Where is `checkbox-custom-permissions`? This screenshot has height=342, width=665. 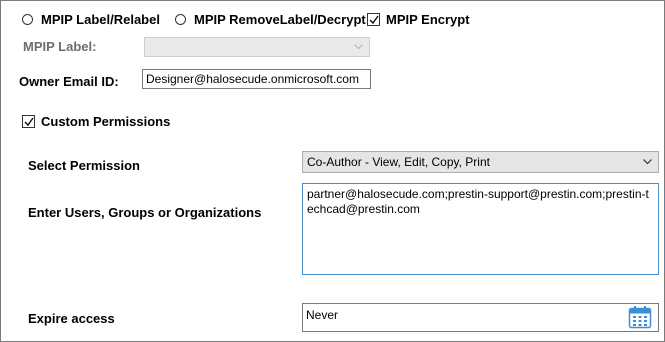
checkbox-custom-permissions is located at coordinates (28, 121).